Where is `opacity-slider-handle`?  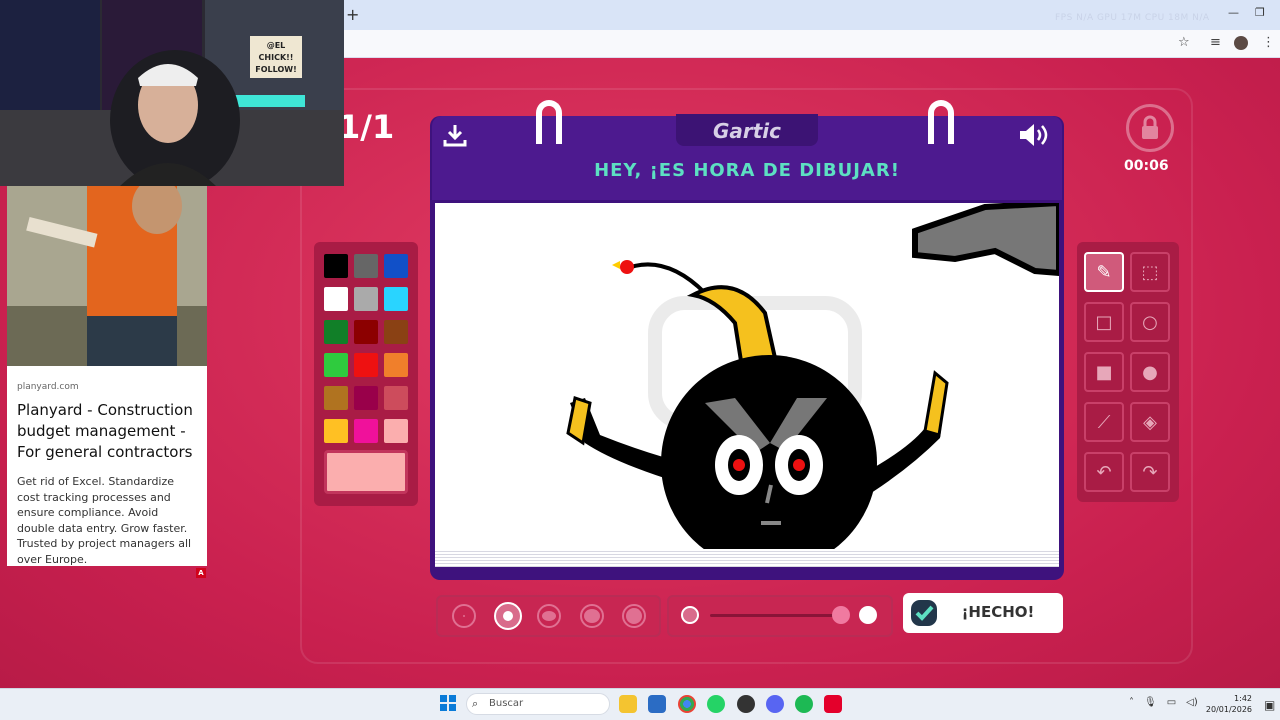
opacity-slider-handle is located at coordinates (841, 615).